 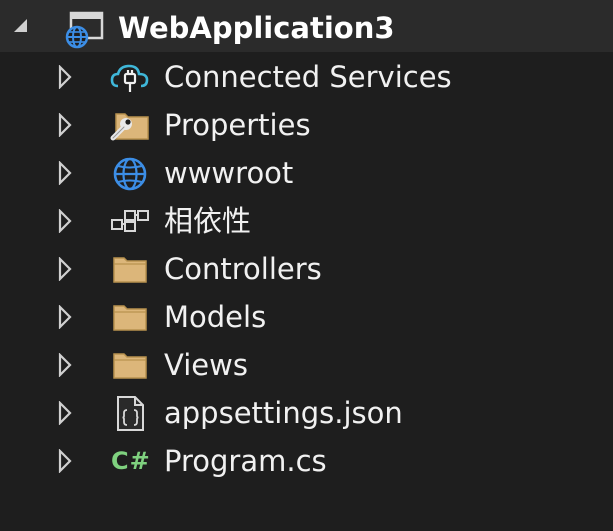 I want to click on collapse-arrow-icon, so click(x=20, y=25).